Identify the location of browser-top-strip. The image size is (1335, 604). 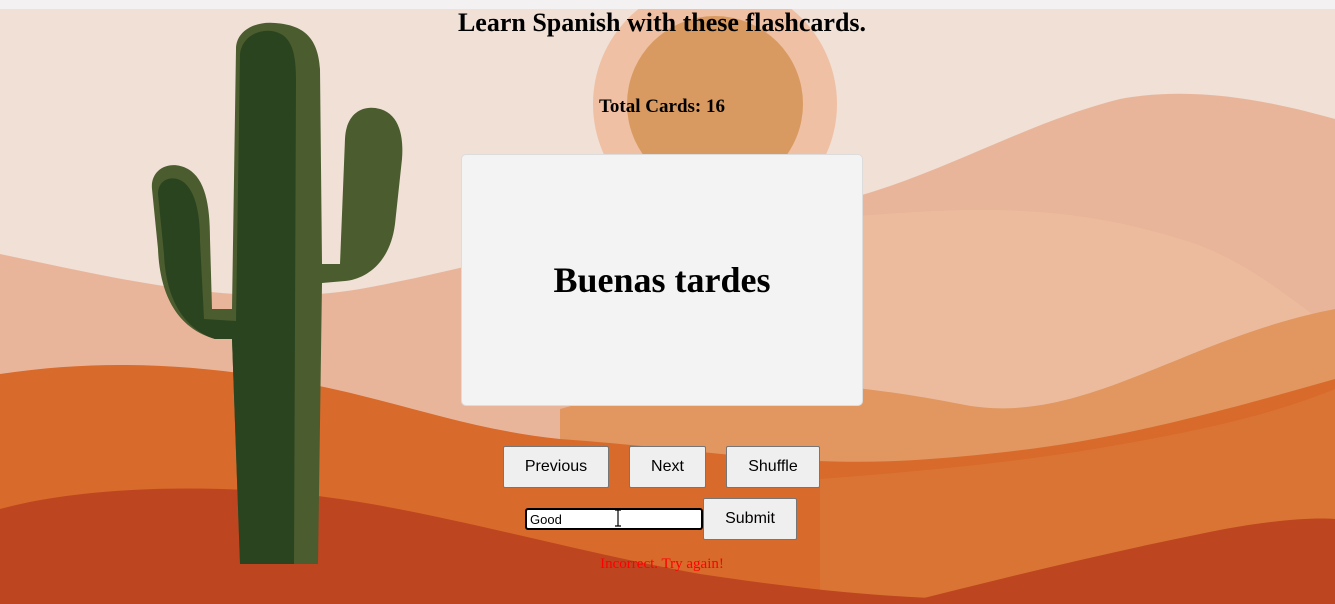
(667, 4).